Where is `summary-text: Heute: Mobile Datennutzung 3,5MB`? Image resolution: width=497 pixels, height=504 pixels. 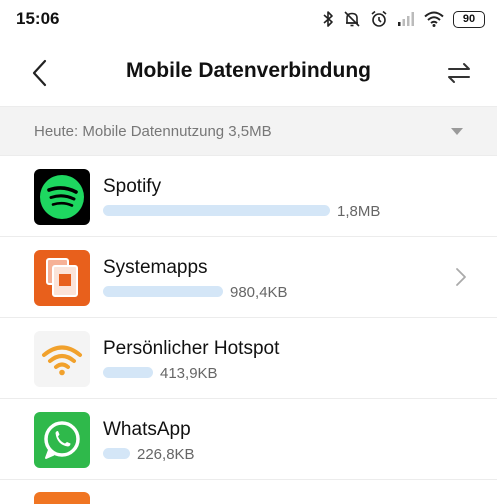 summary-text: Heute: Mobile Datennutzung 3,5MB is located at coordinates (153, 131).